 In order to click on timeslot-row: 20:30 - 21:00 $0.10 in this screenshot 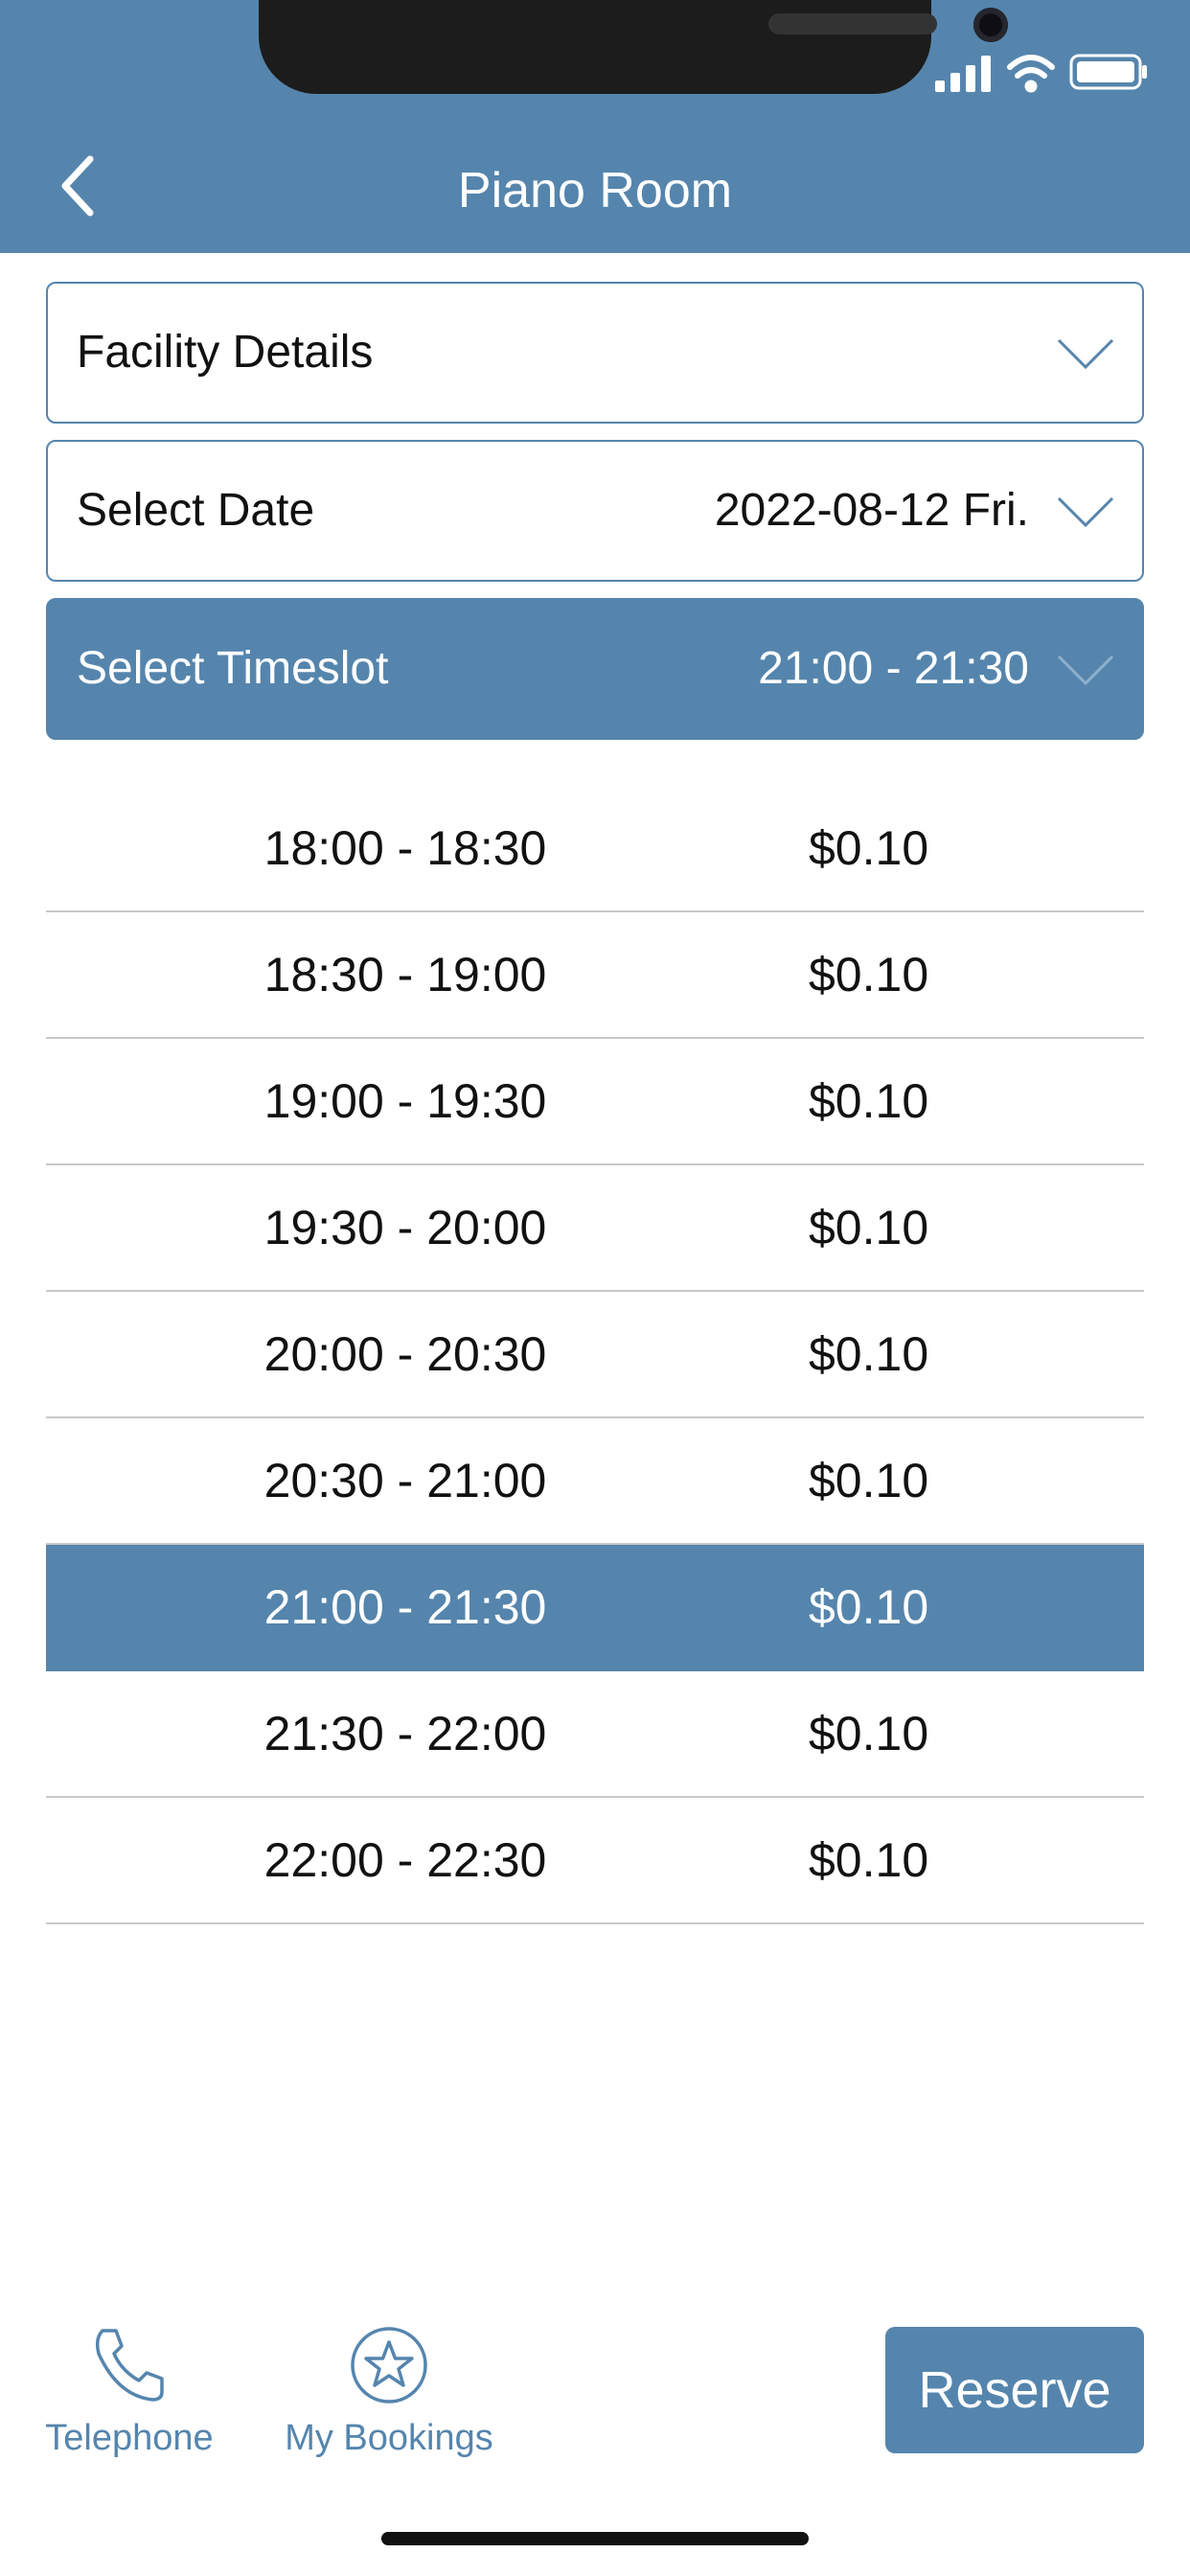, I will do `click(595, 1481)`.